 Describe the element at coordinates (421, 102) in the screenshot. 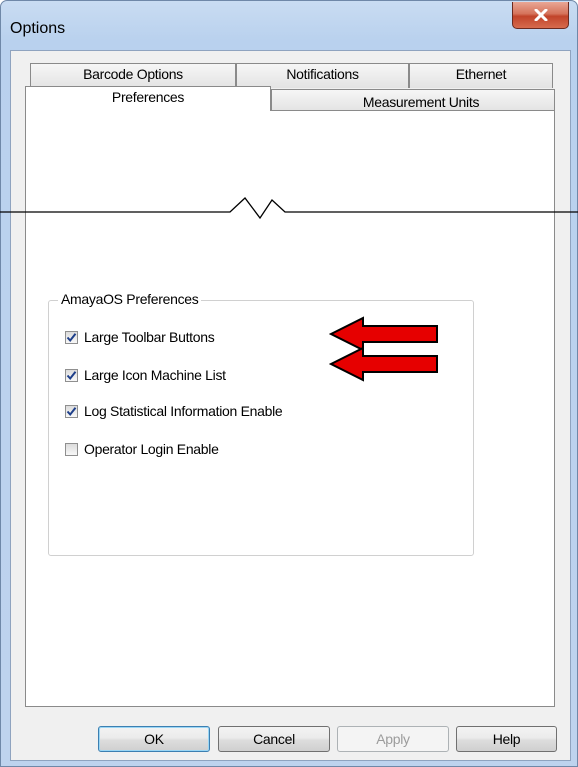

I see `tab-label: Measurement Units` at that location.